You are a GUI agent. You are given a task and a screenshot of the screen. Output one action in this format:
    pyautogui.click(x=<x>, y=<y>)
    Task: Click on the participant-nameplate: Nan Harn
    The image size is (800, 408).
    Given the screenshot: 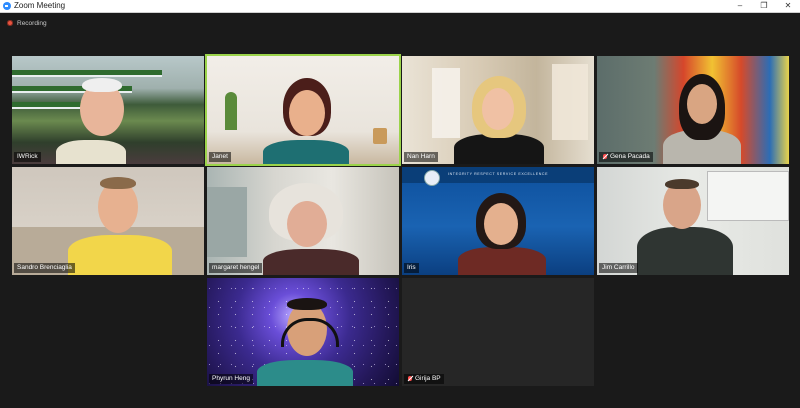 What is the action you would take?
    pyautogui.click(x=421, y=157)
    